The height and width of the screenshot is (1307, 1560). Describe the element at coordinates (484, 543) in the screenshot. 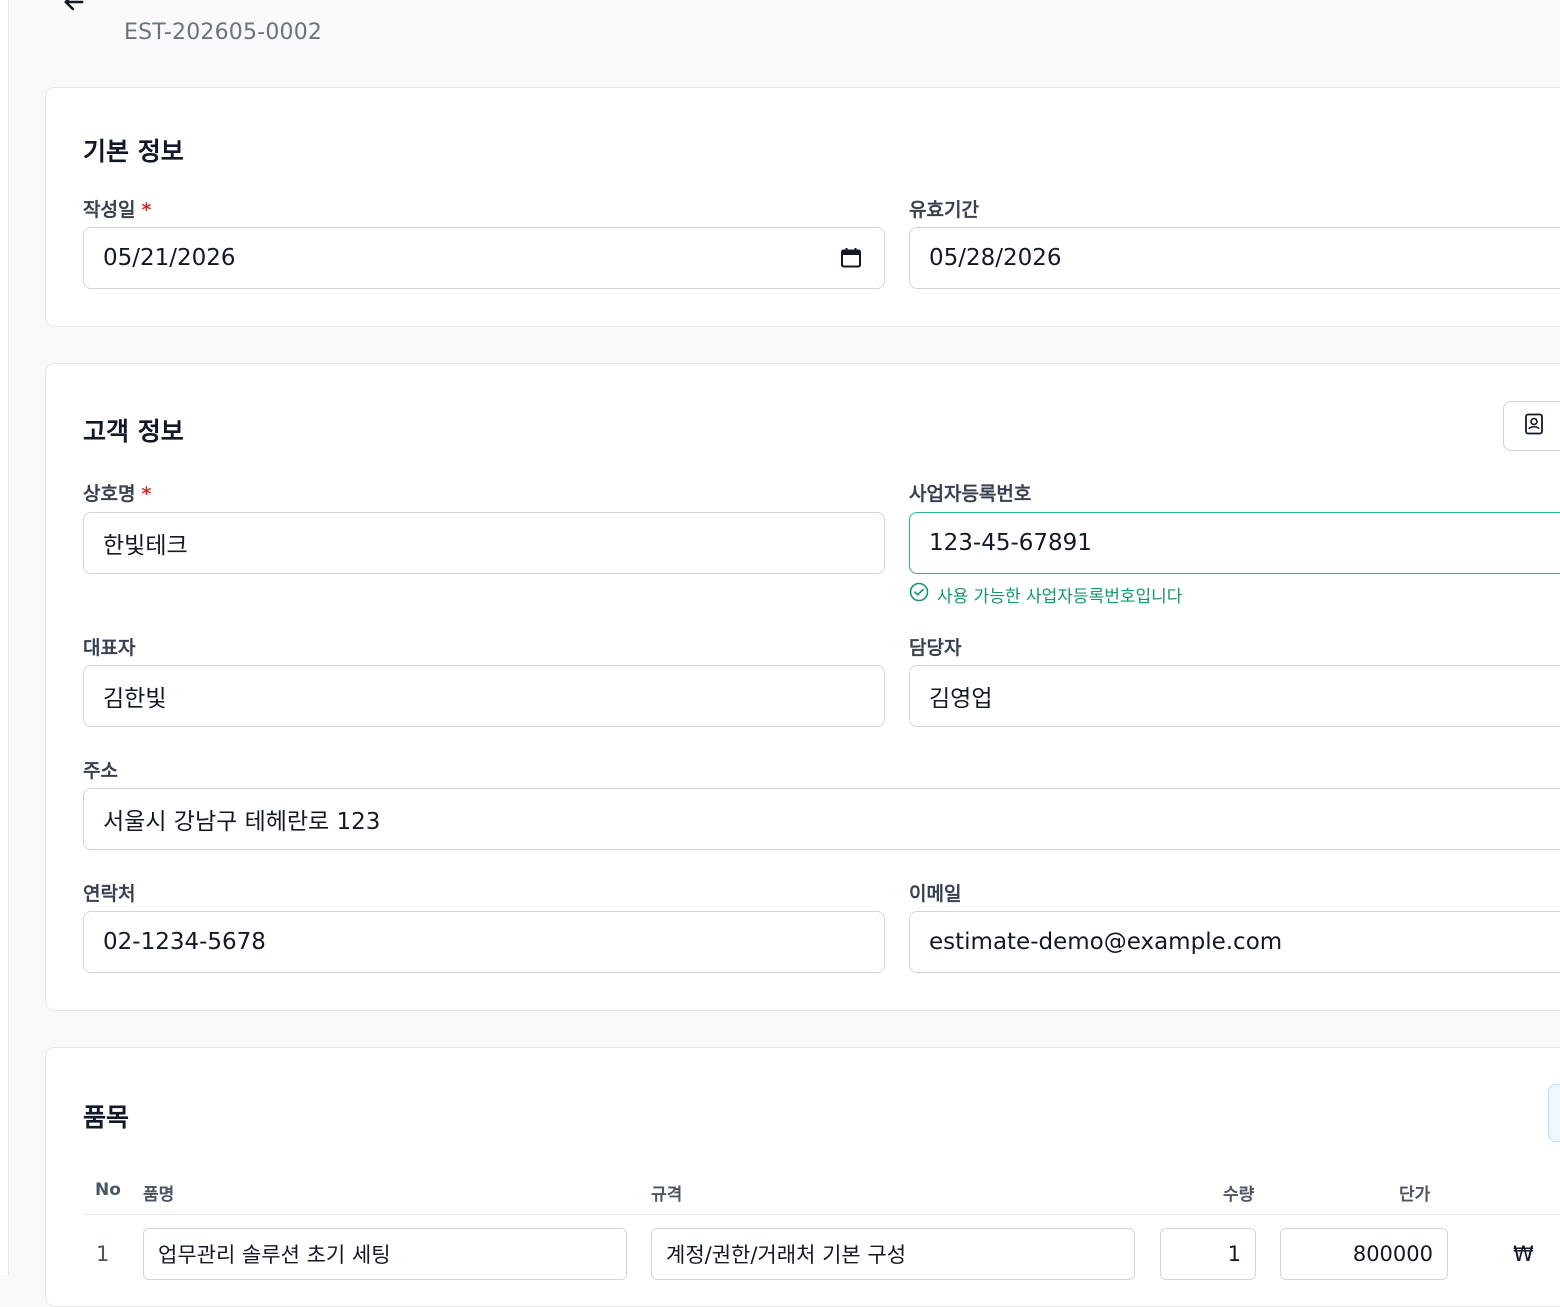

I see `company-input: 한빛테크` at that location.